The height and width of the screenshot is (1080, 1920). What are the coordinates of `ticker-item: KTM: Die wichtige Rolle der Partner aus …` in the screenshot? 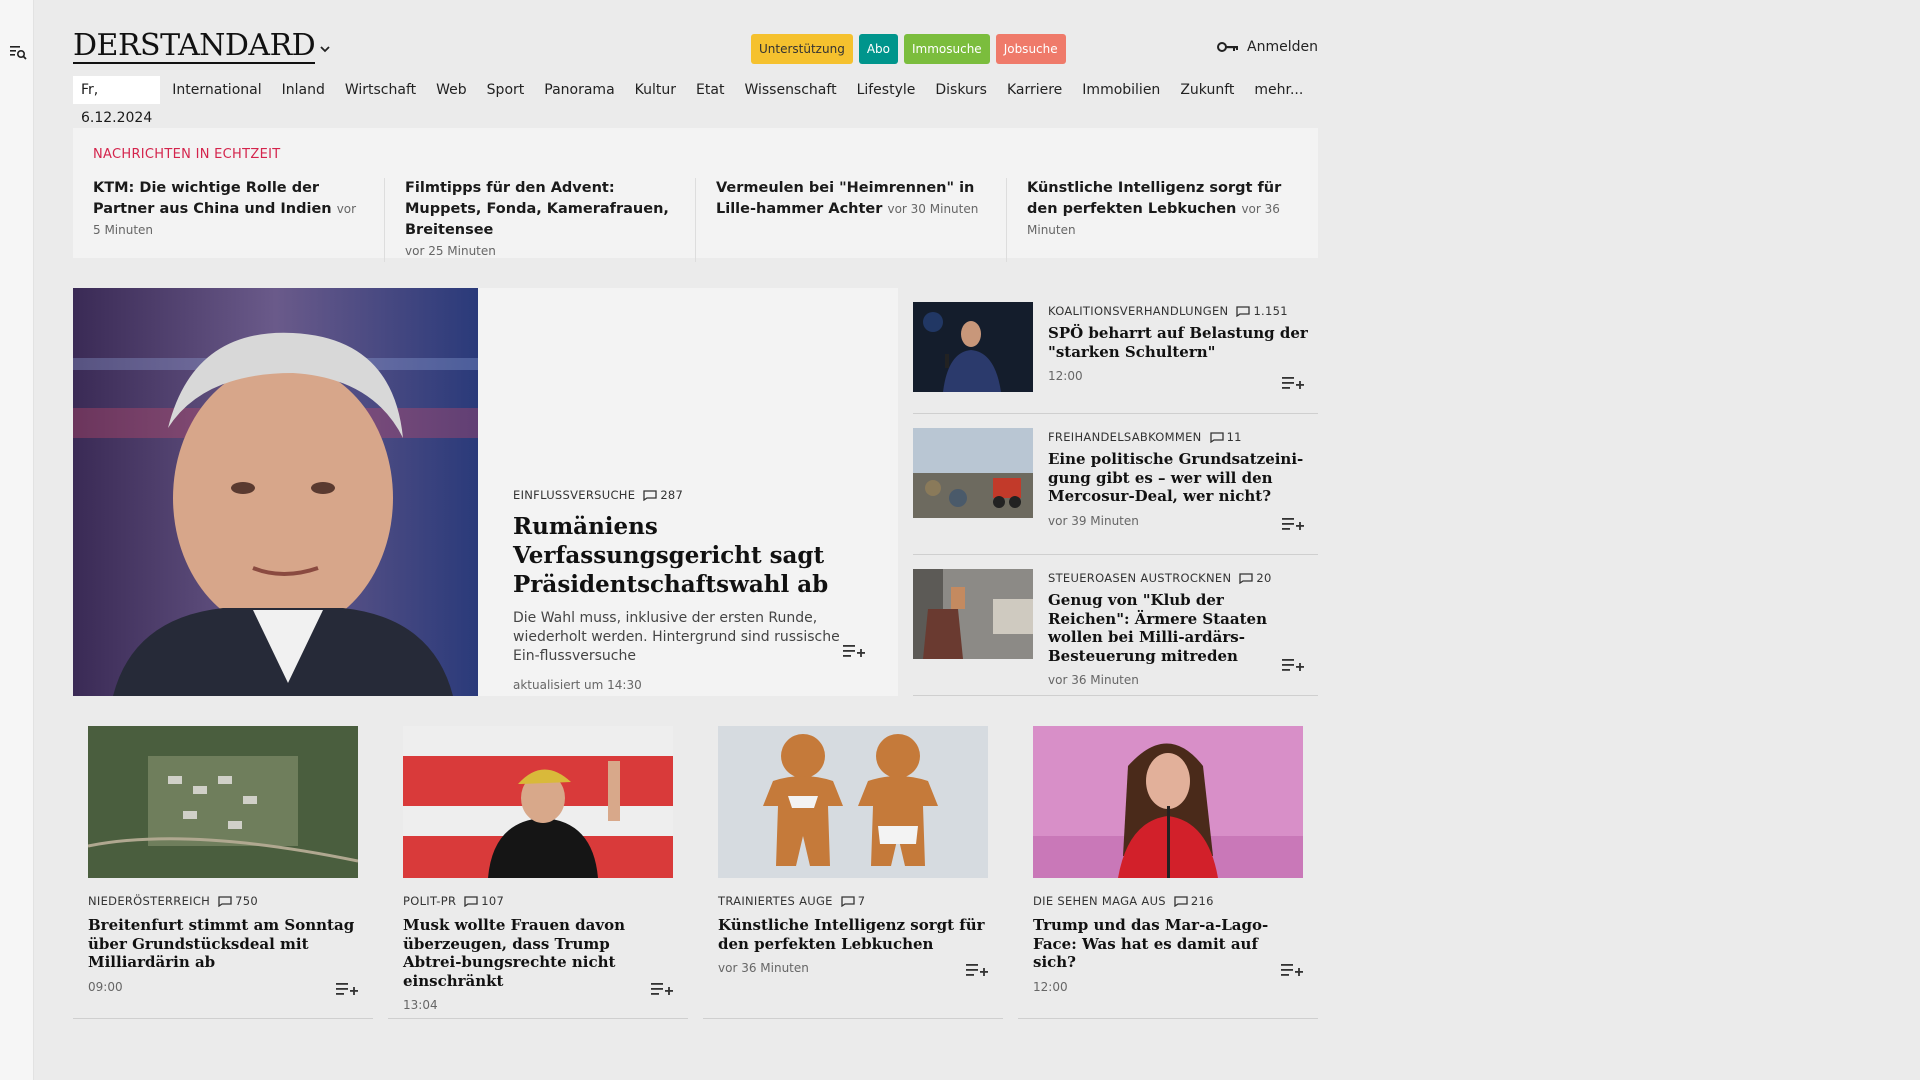 It's located at (238, 220).